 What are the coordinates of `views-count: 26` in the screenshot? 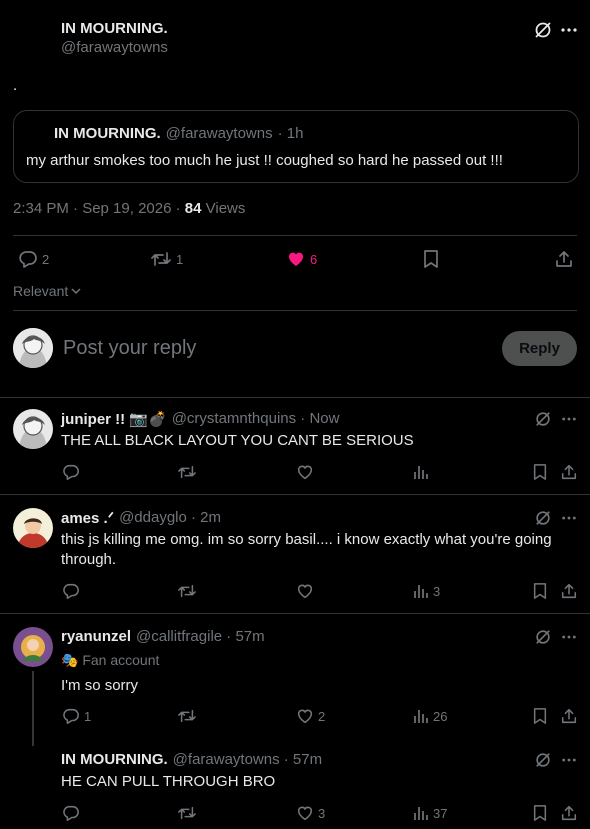 It's located at (440, 716).